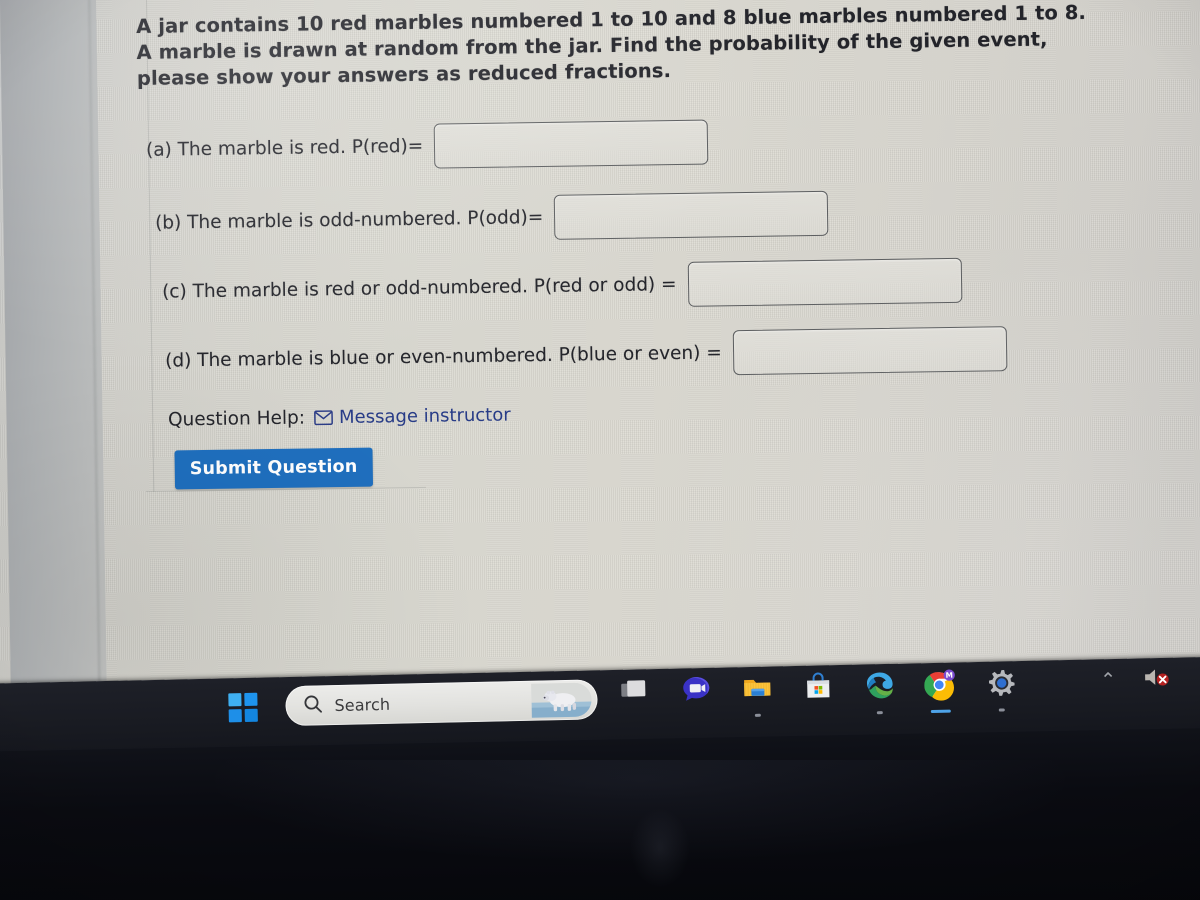 This screenshot has height=900, width=1200. Describe the element at coordinates (1001, 710) in the screenshot. I see `settings-running-indicator` at that location.